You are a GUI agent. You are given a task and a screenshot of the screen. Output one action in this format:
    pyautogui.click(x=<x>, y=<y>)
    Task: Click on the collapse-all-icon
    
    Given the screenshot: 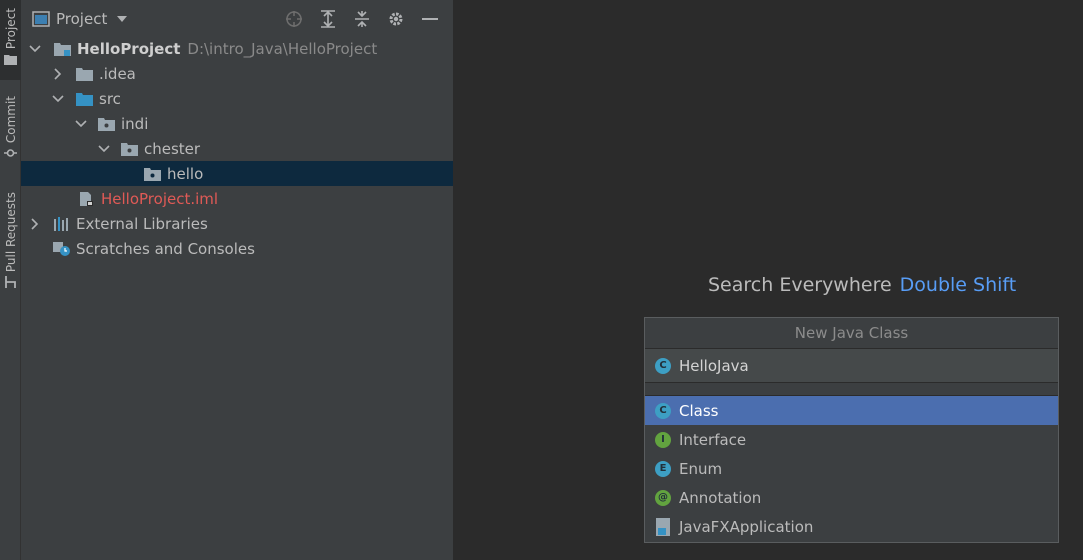 What is the action you would take?
    pyautogui.click(x=362, y=19)
    